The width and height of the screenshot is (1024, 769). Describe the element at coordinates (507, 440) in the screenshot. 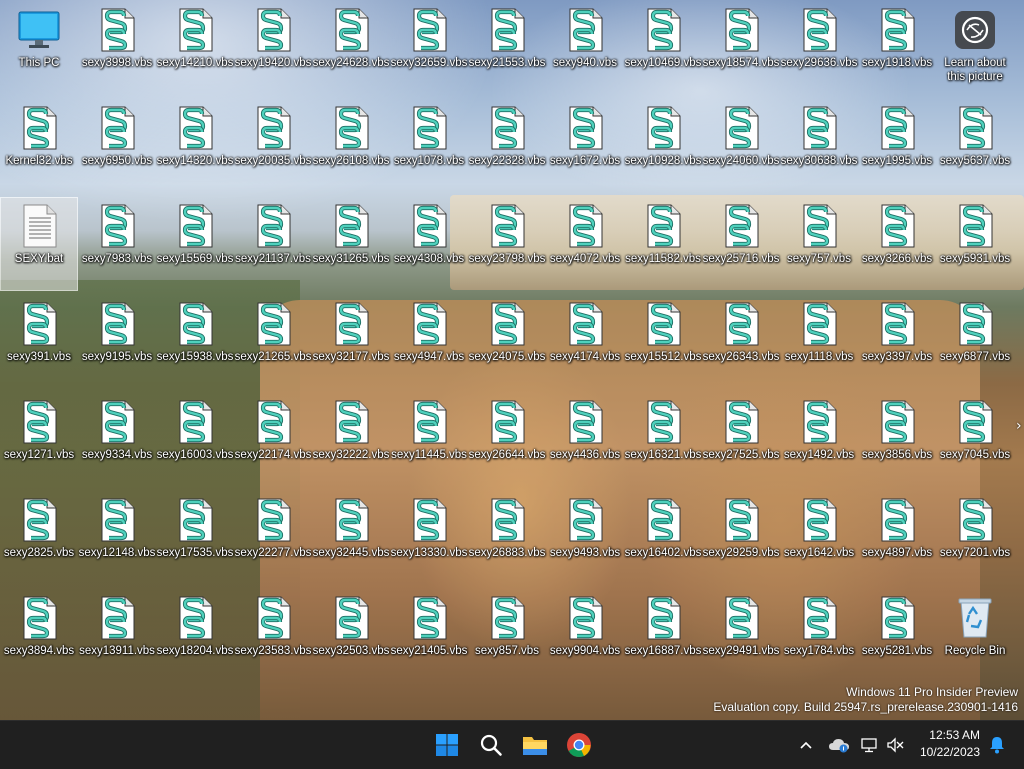

I see `desktop-icon-sexy26644-vbs: sexy26644.vbs` at that location.